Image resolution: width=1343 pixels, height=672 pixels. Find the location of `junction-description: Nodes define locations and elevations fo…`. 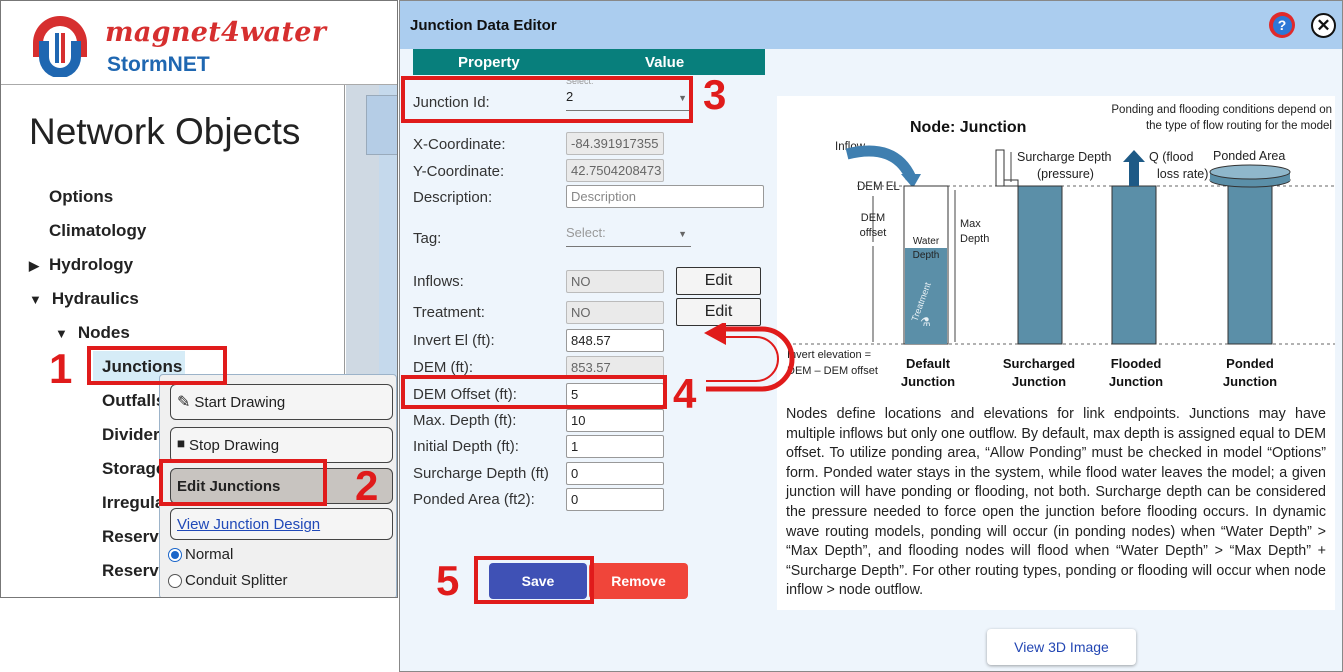

junction-description: Nodes define locations and elevations fo… is located at coordinates (1056, 504).